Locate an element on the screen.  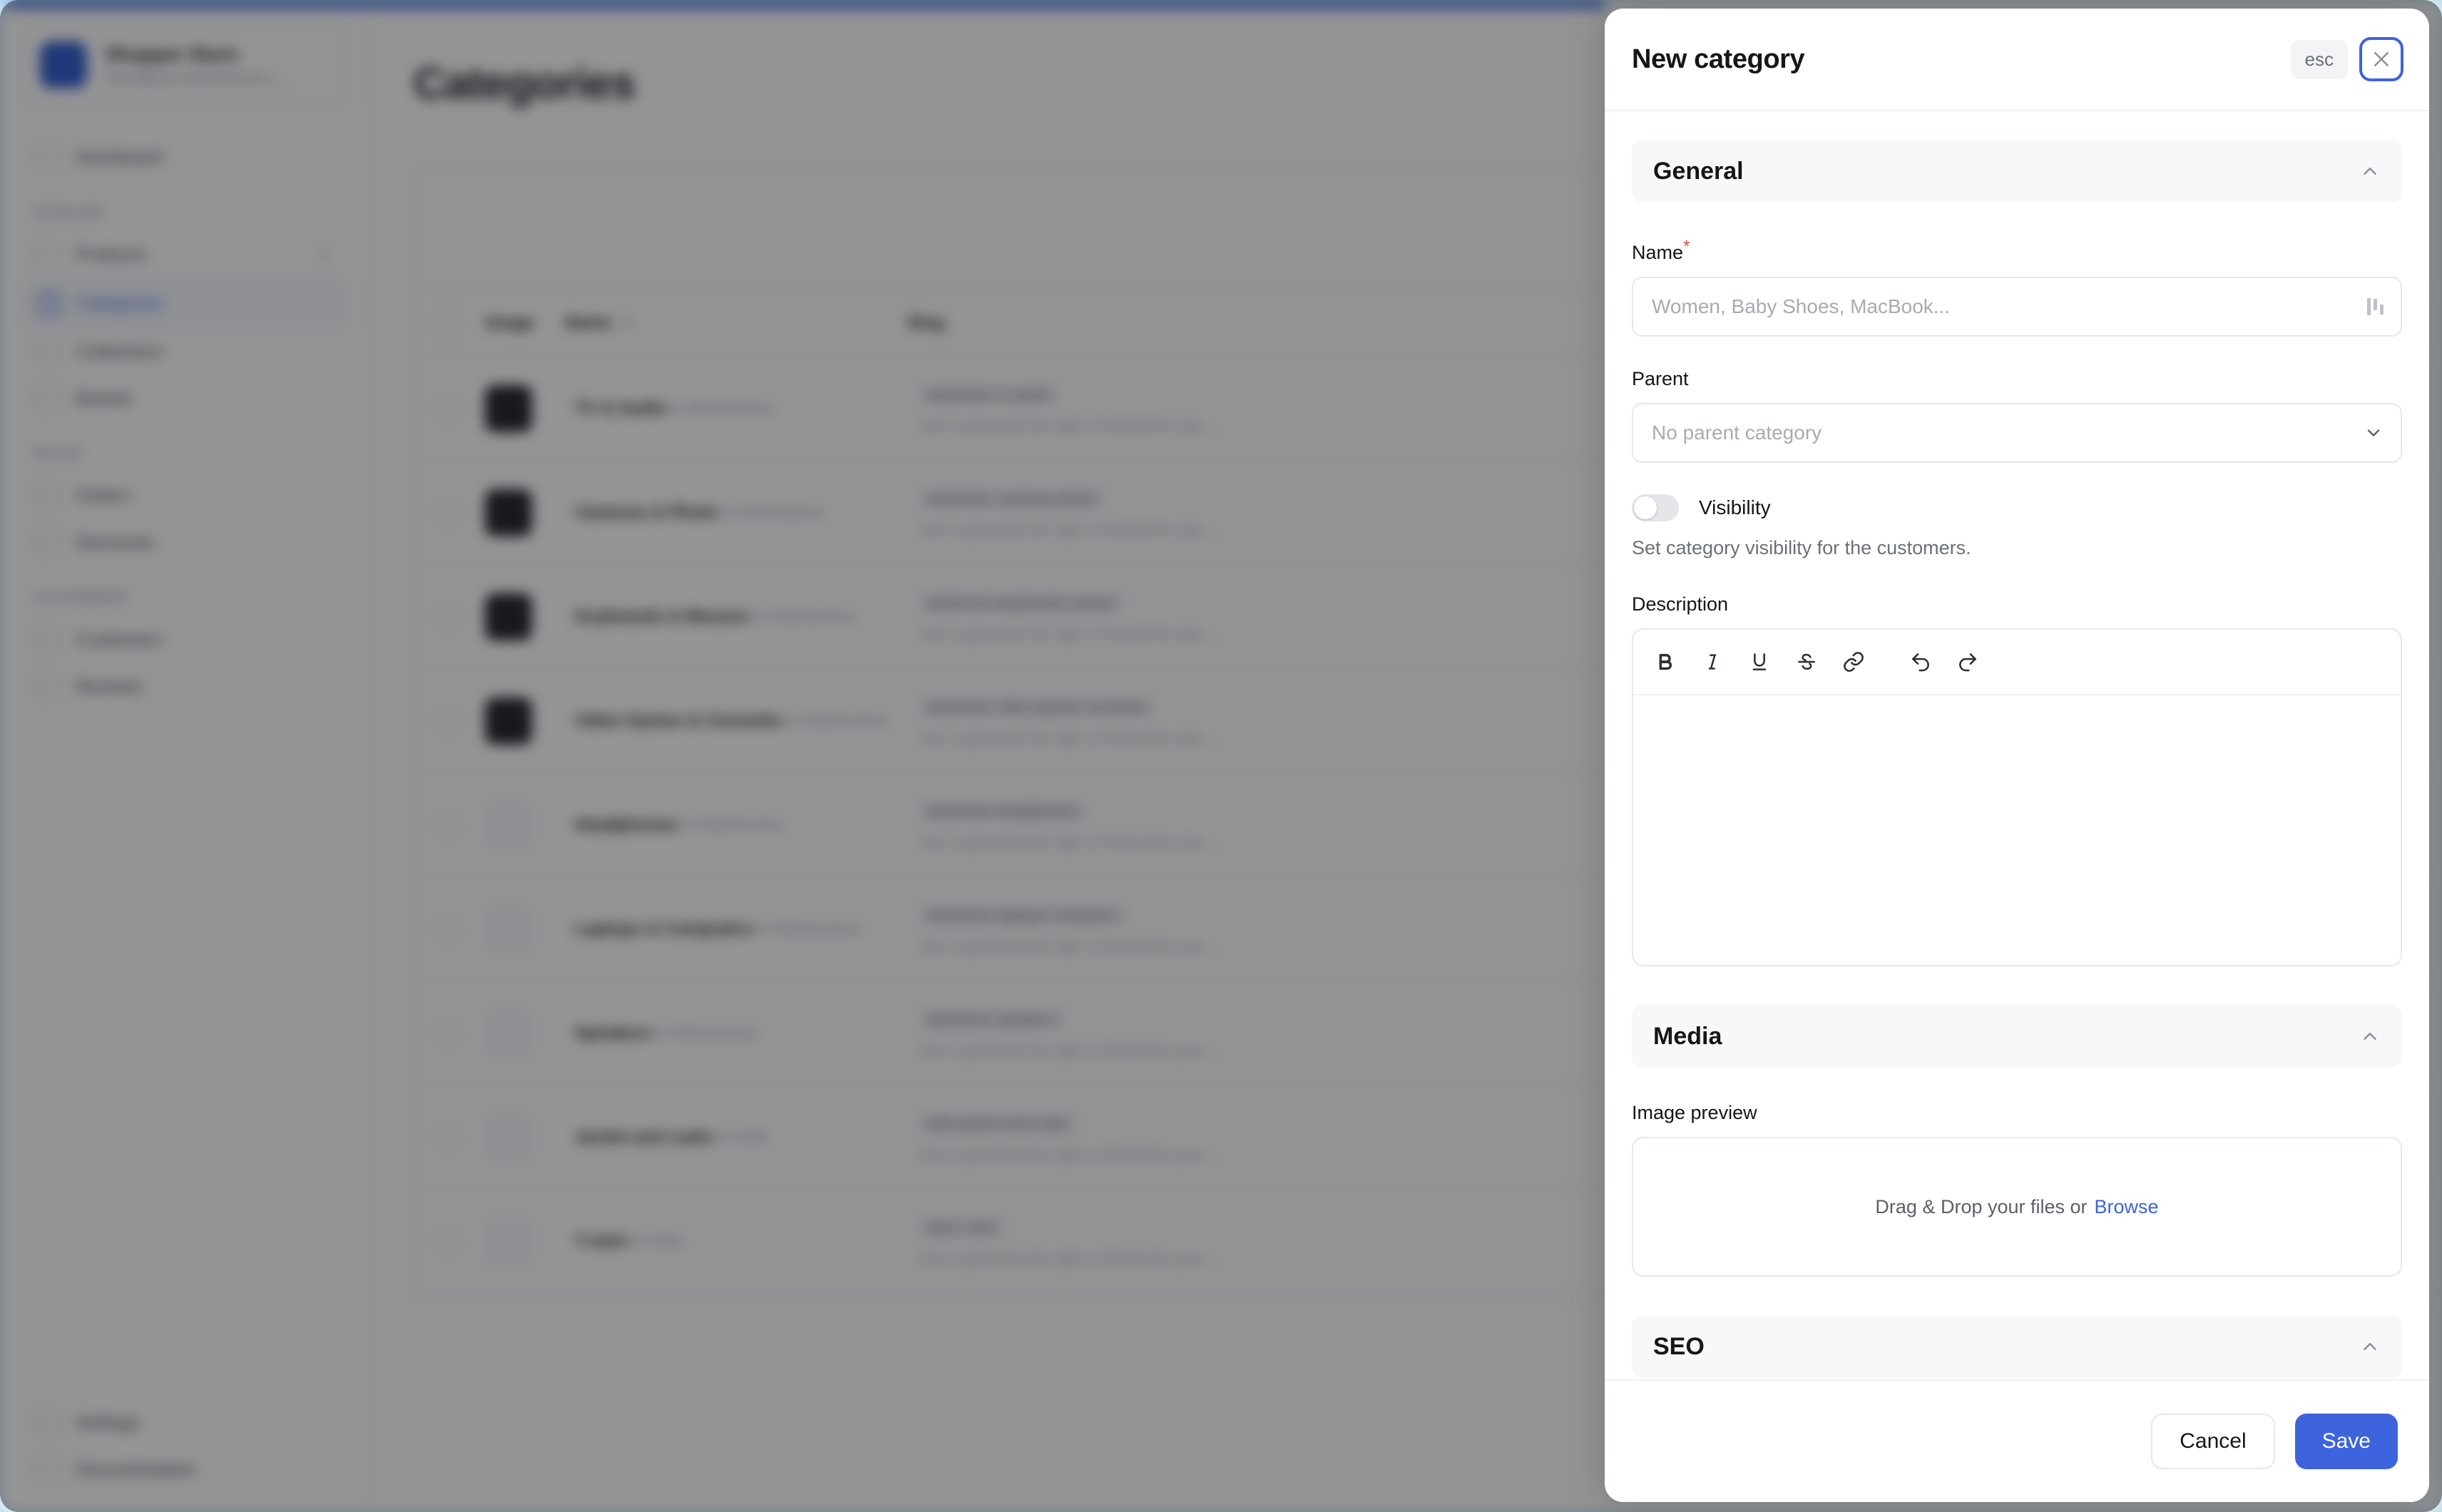
required-asterisk: * is located at coordinates (1686, 246).